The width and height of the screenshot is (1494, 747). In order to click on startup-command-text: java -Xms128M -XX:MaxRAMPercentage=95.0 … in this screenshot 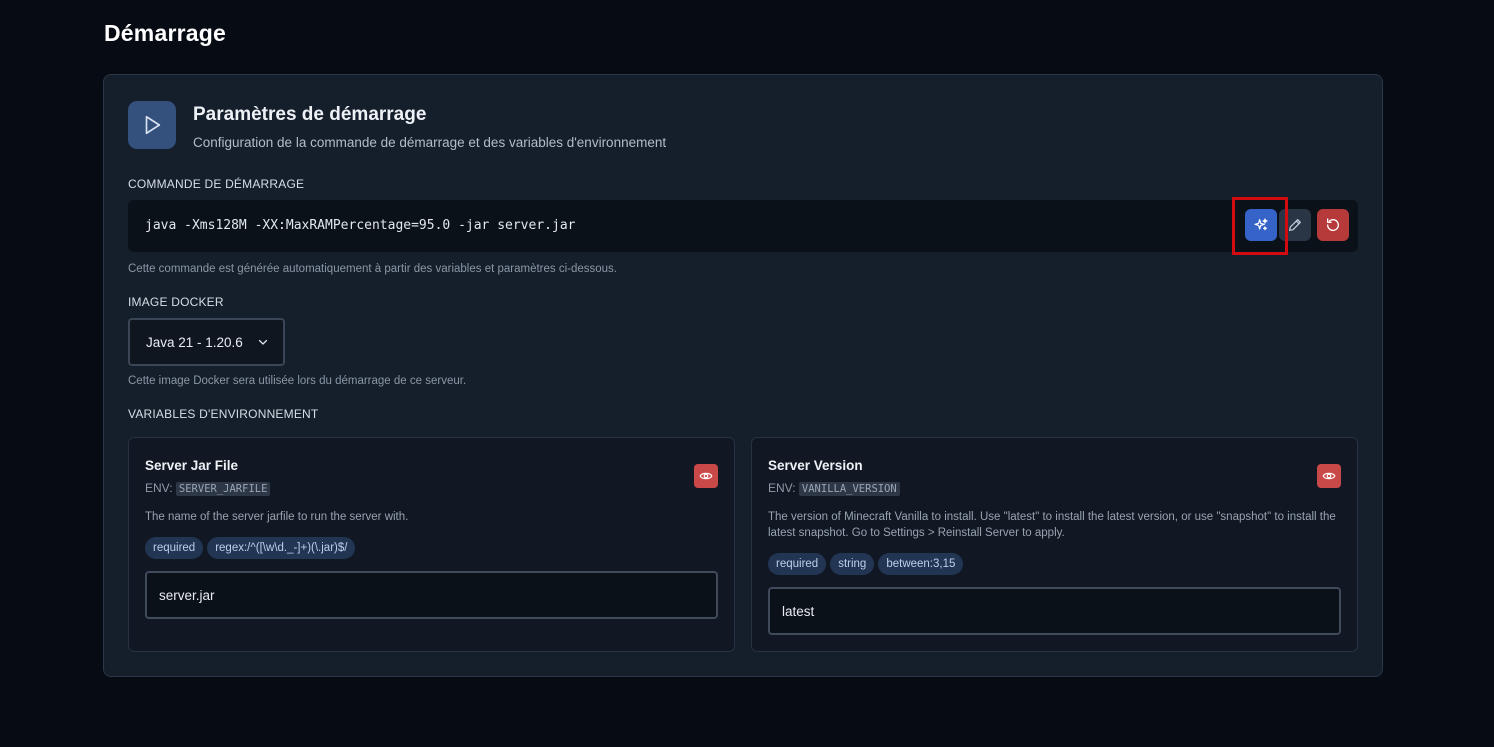, I will do `click(360, 225)`.